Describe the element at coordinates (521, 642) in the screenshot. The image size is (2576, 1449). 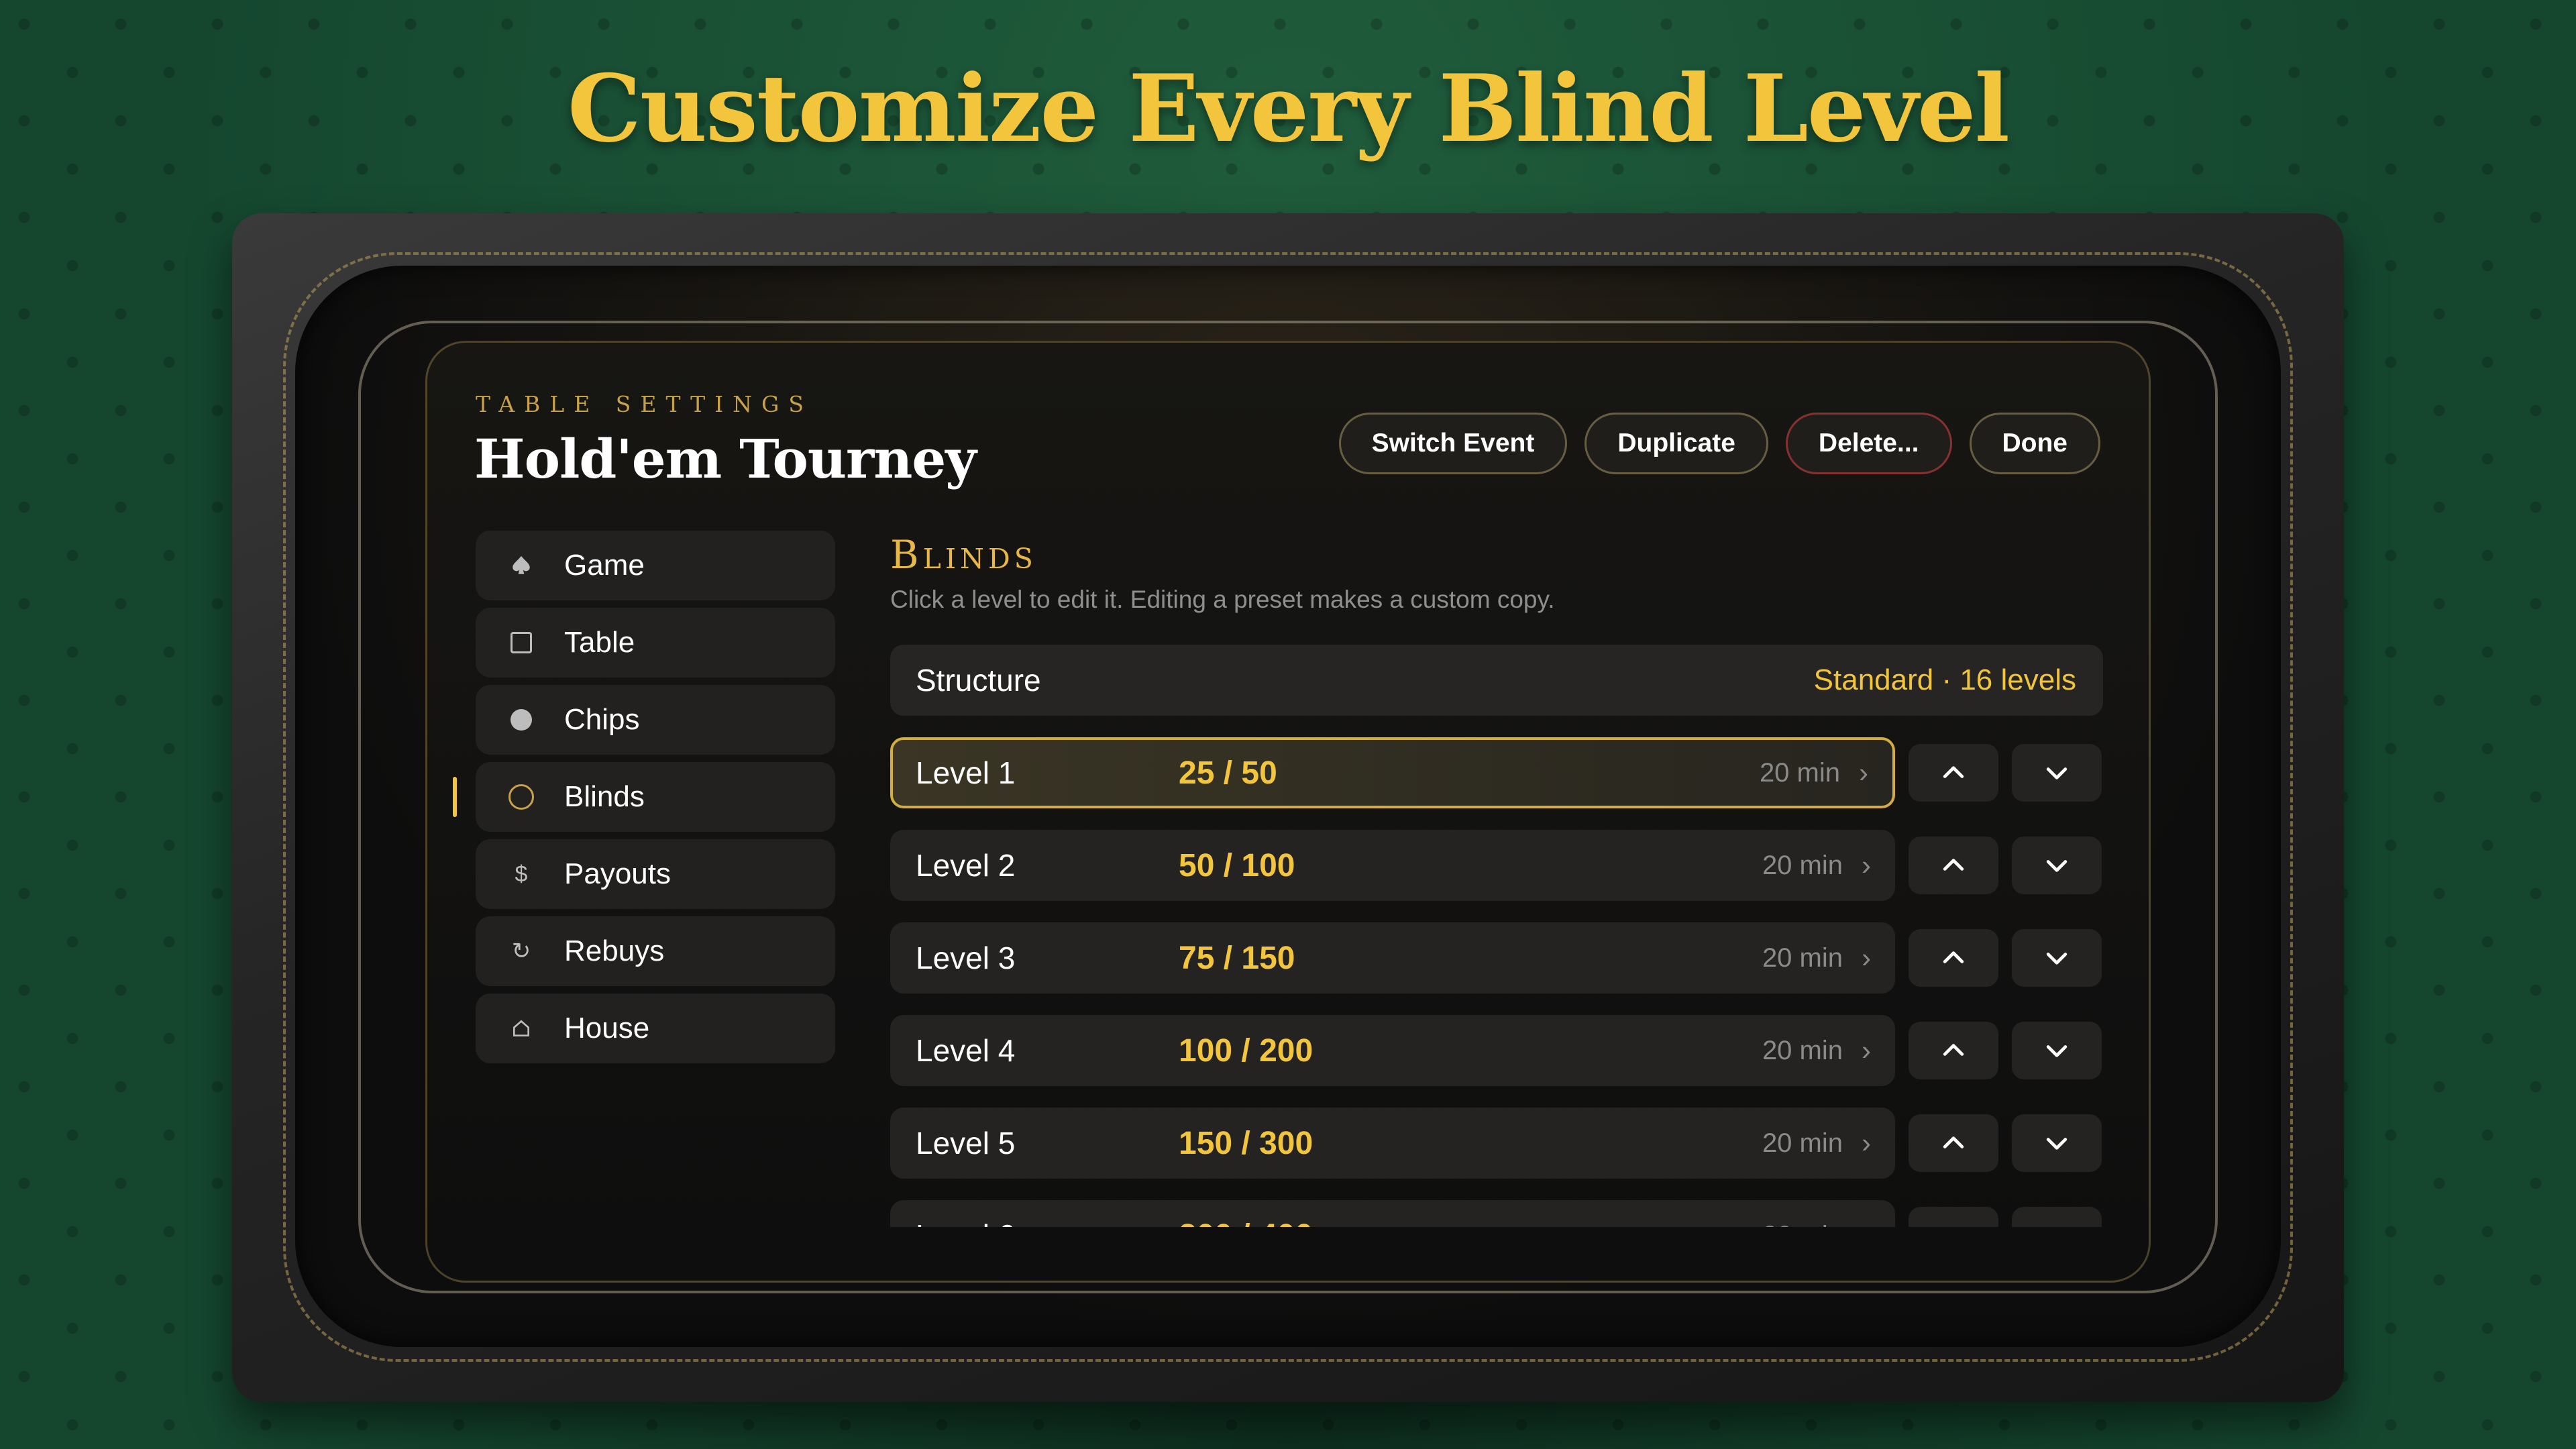
I see `square-icon` at that location.